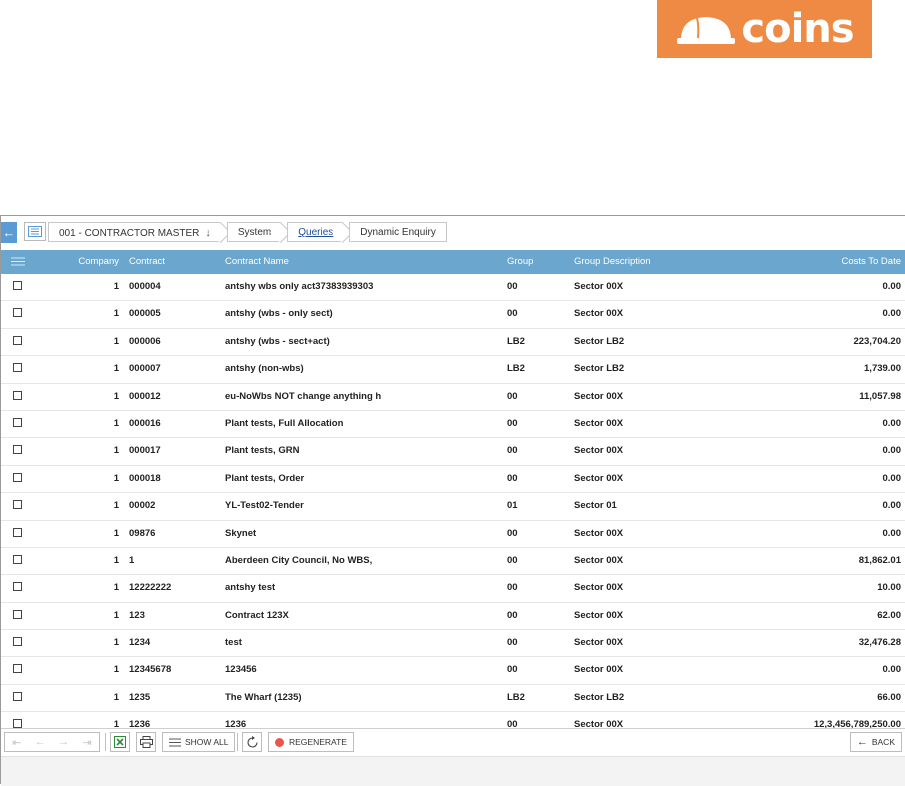  I want to click on next-page-icon: →, so click(64, 742).